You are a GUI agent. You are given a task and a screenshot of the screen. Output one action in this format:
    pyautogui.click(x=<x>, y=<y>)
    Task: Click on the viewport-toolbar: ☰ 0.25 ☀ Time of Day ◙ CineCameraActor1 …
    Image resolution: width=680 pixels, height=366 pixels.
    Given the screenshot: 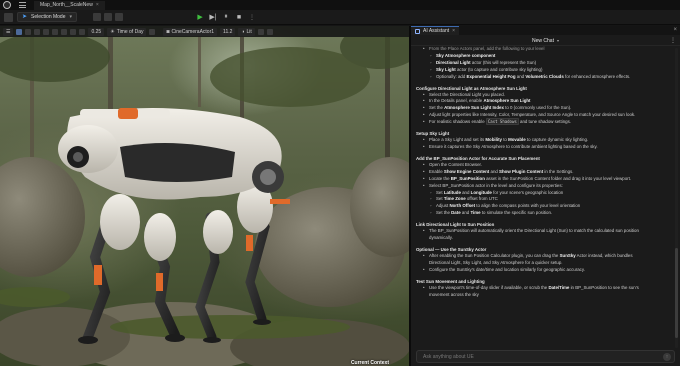 What is the action you would take?
    pyautogui.click(x=204, y=31)
    